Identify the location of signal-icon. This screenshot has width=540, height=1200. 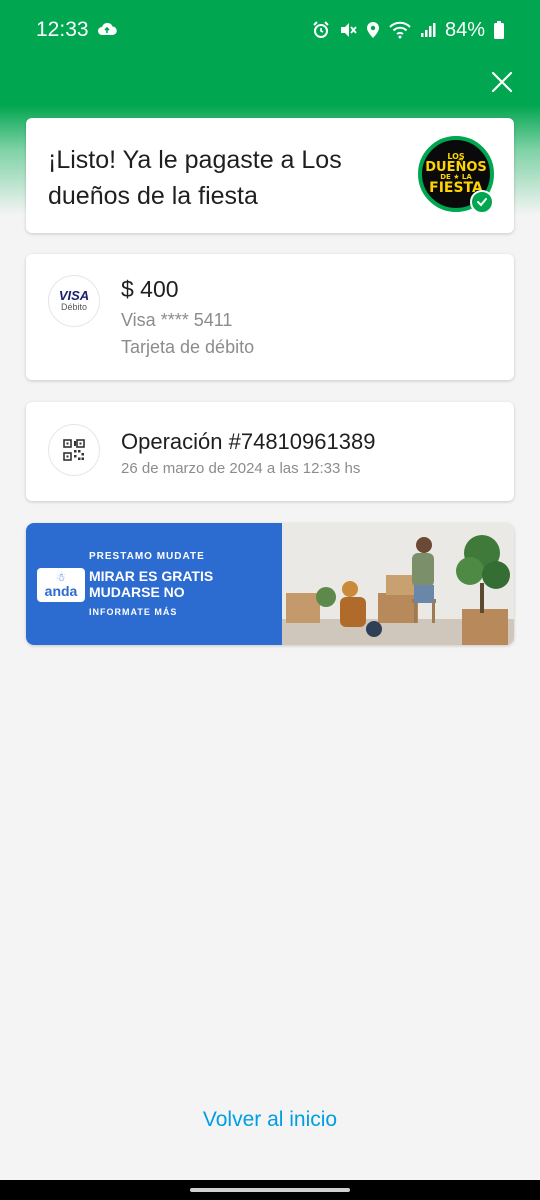
(428, 30).